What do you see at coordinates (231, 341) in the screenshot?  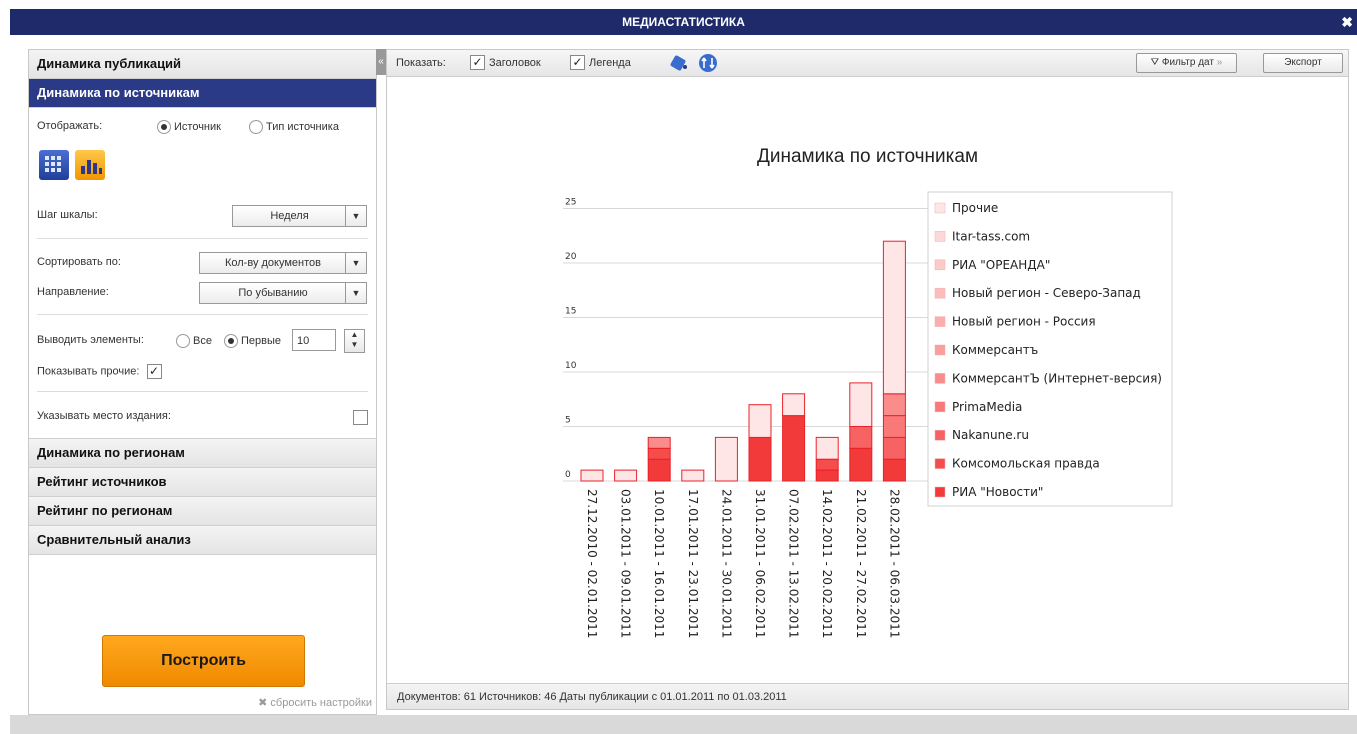 I see `radio-first` at bounding box center [231, 341].